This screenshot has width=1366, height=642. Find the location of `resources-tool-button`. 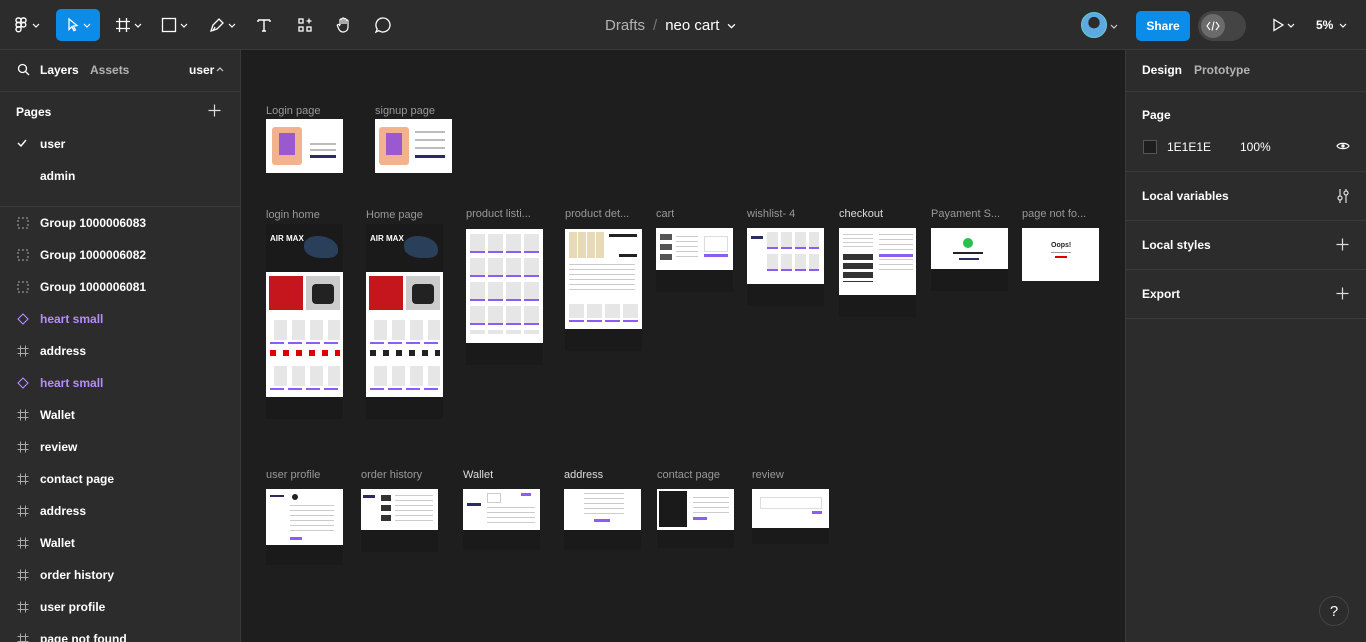

resources-tool-button is located at coordinates (305, 25).